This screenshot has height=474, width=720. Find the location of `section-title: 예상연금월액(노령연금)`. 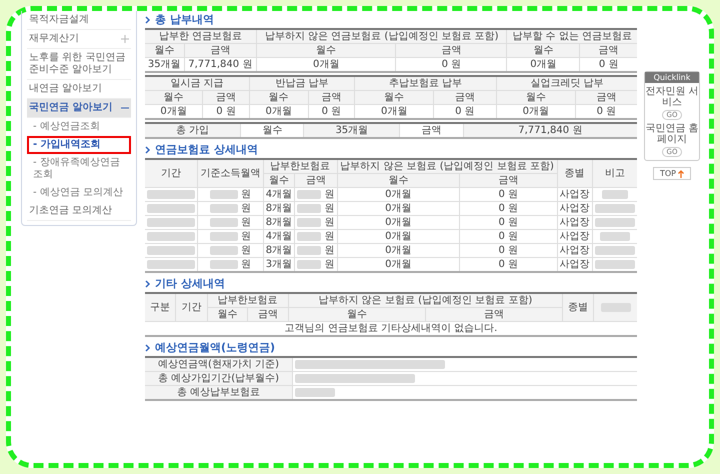

section-title: 예상연금월액(노령연금) is located at coordinates (215, 347).